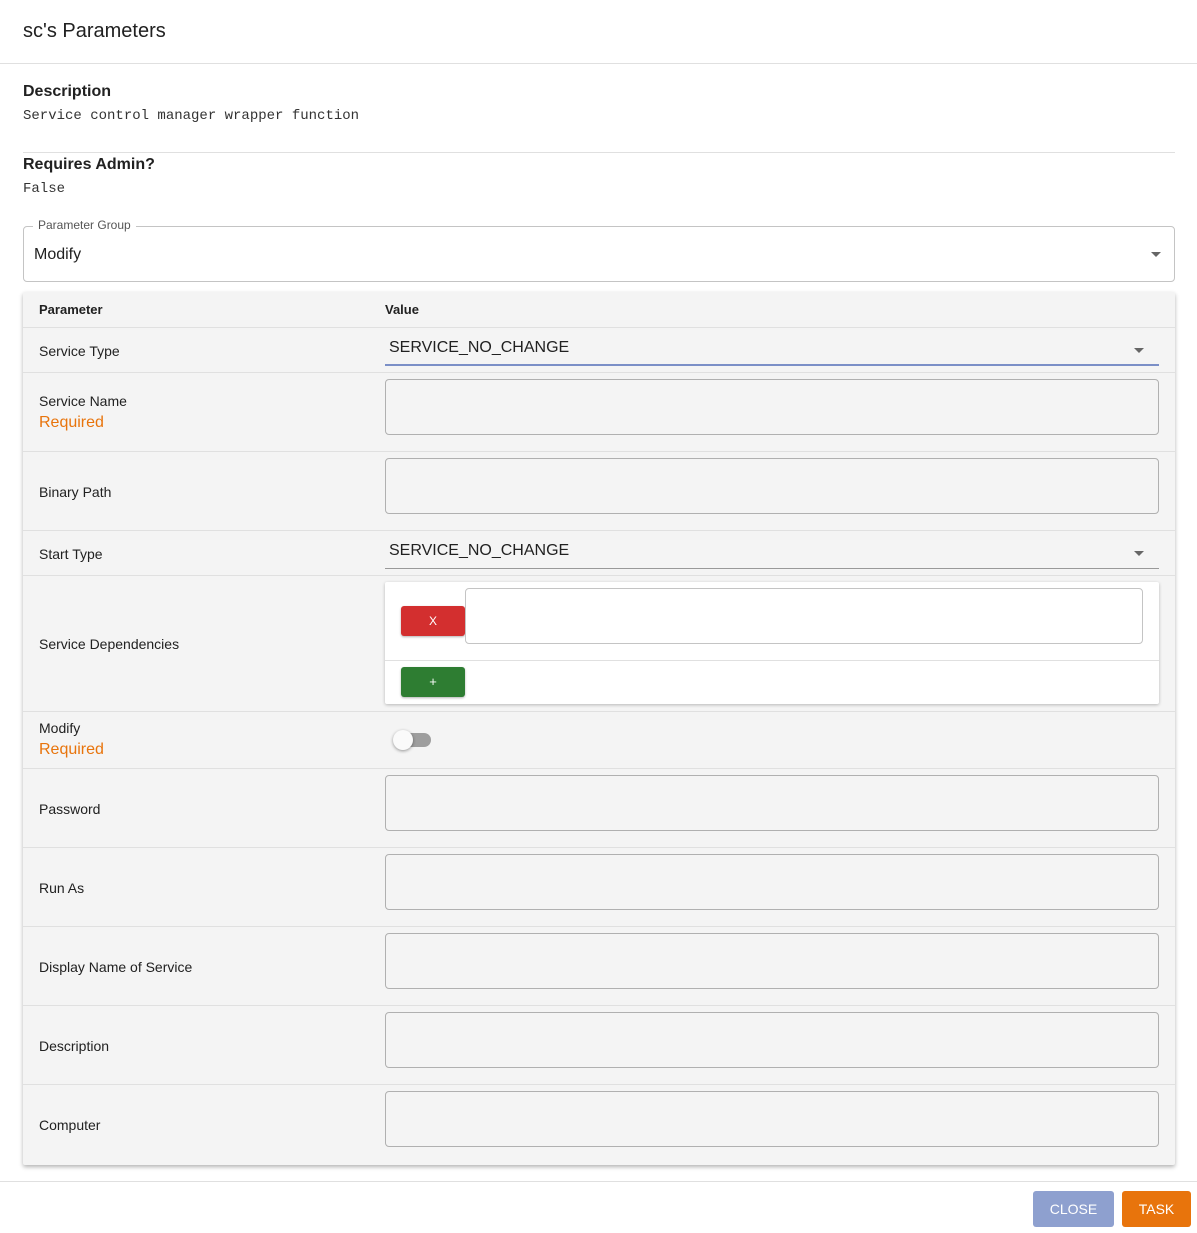 The height and width of the screenshot is (1233, 1197). I want to click on row-label: Computer, so click(70, 1125).